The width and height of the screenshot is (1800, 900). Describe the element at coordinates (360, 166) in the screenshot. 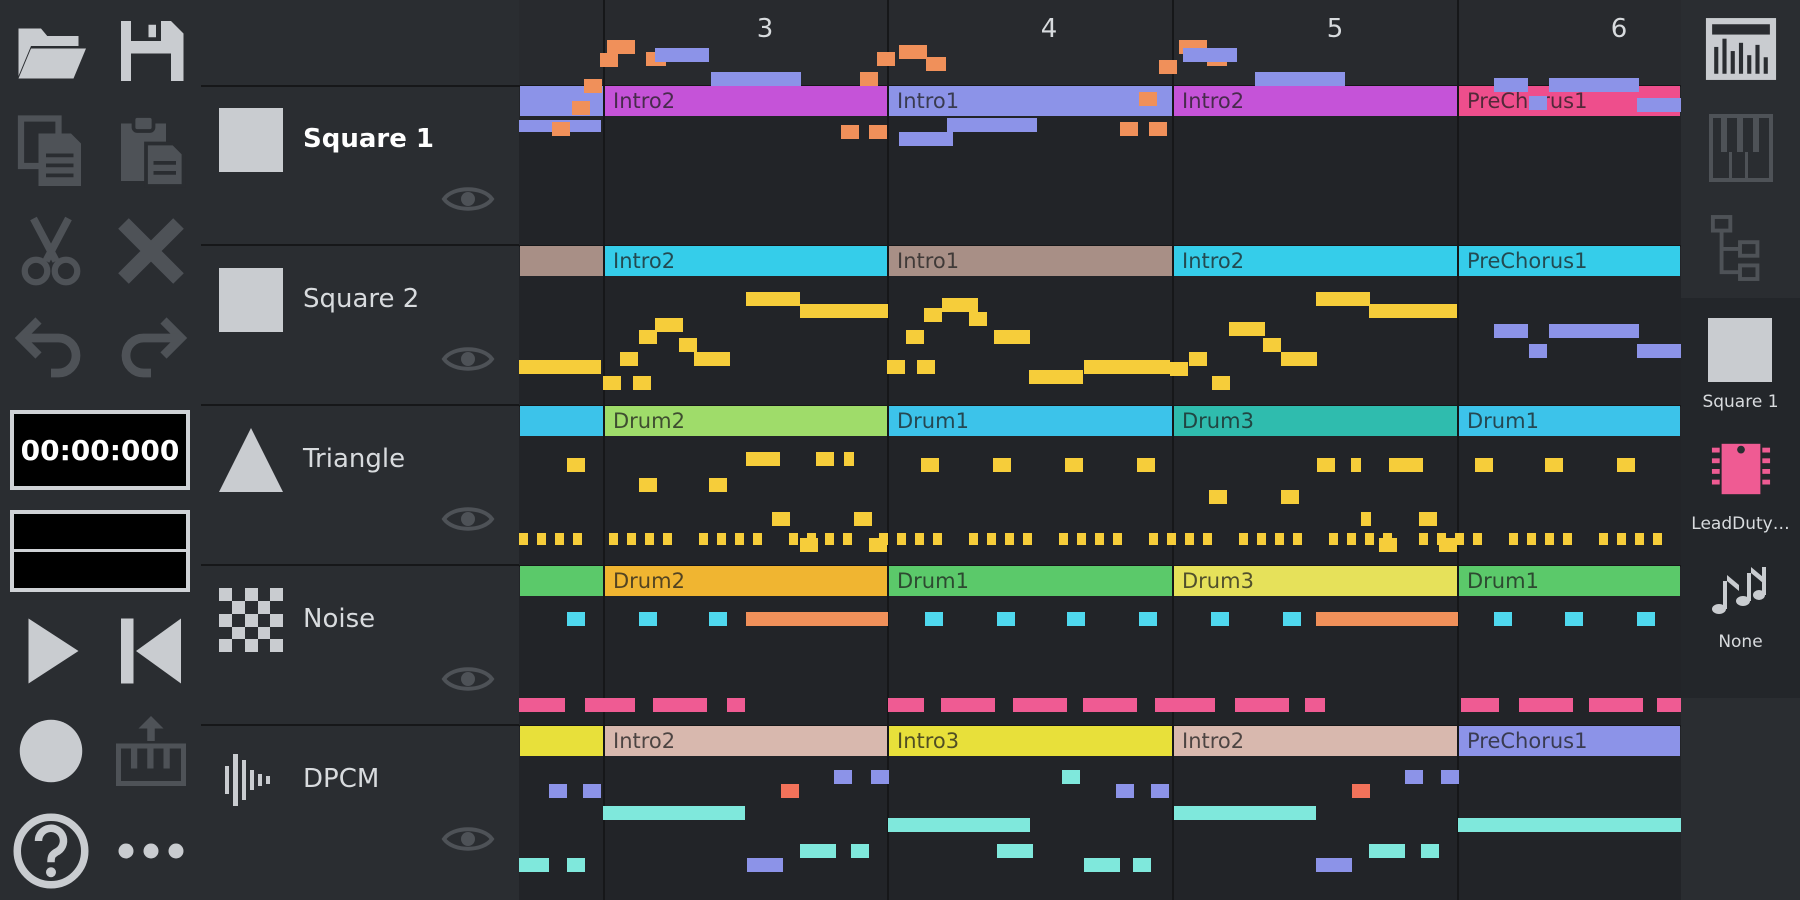

I see `channel-square1: Square 1` at that location.